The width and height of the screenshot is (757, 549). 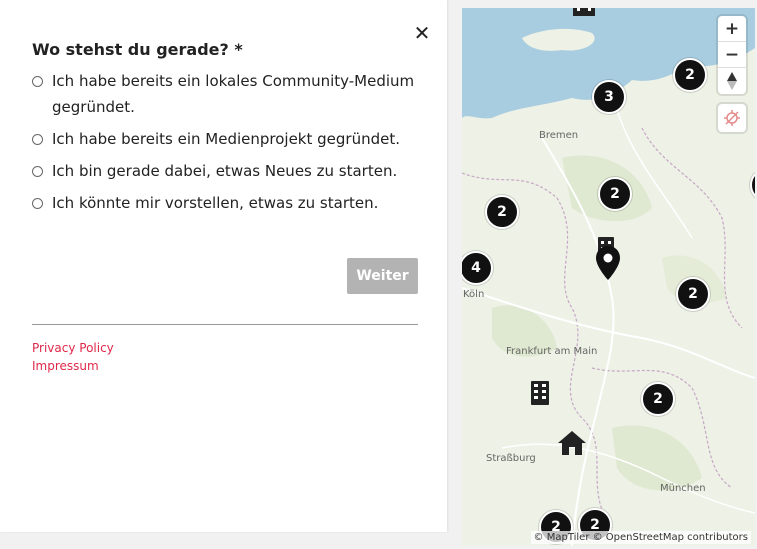 What do you see at coordinates (422, 33) in the screenshot?
I see `close-button: ✕` at bounding box center [422, 33].